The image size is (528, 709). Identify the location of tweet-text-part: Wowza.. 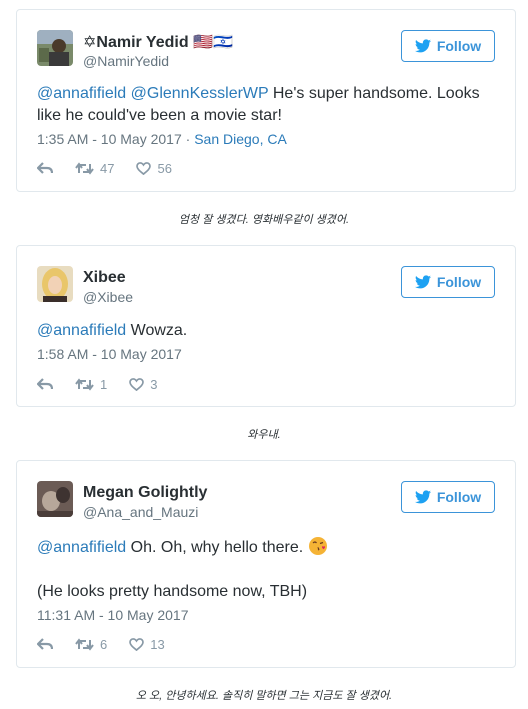
(157, 330).